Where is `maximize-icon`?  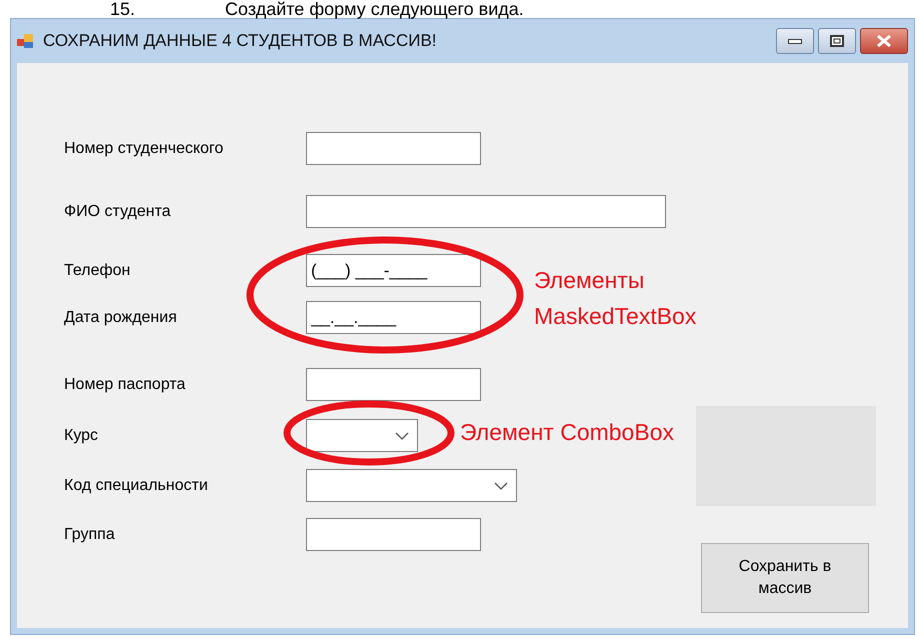 maximize-icon is located at coordinates (837, 41).